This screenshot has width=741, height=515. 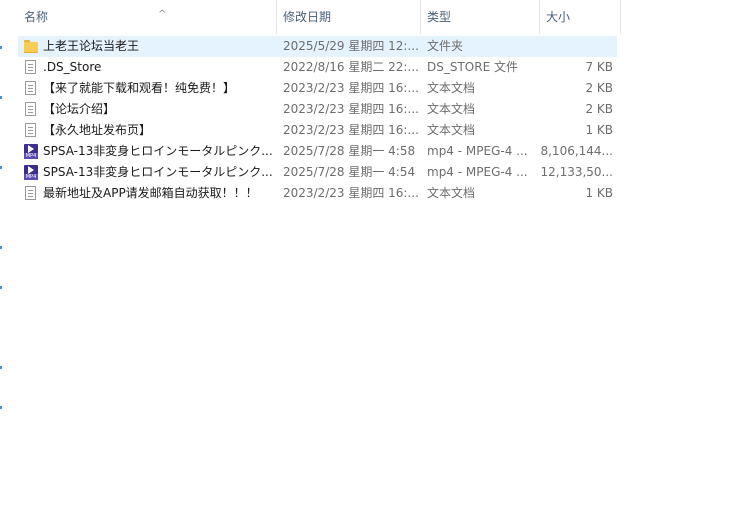 I want to click on file-name: 【永久地址发布页】, so click(x=97, y=130).